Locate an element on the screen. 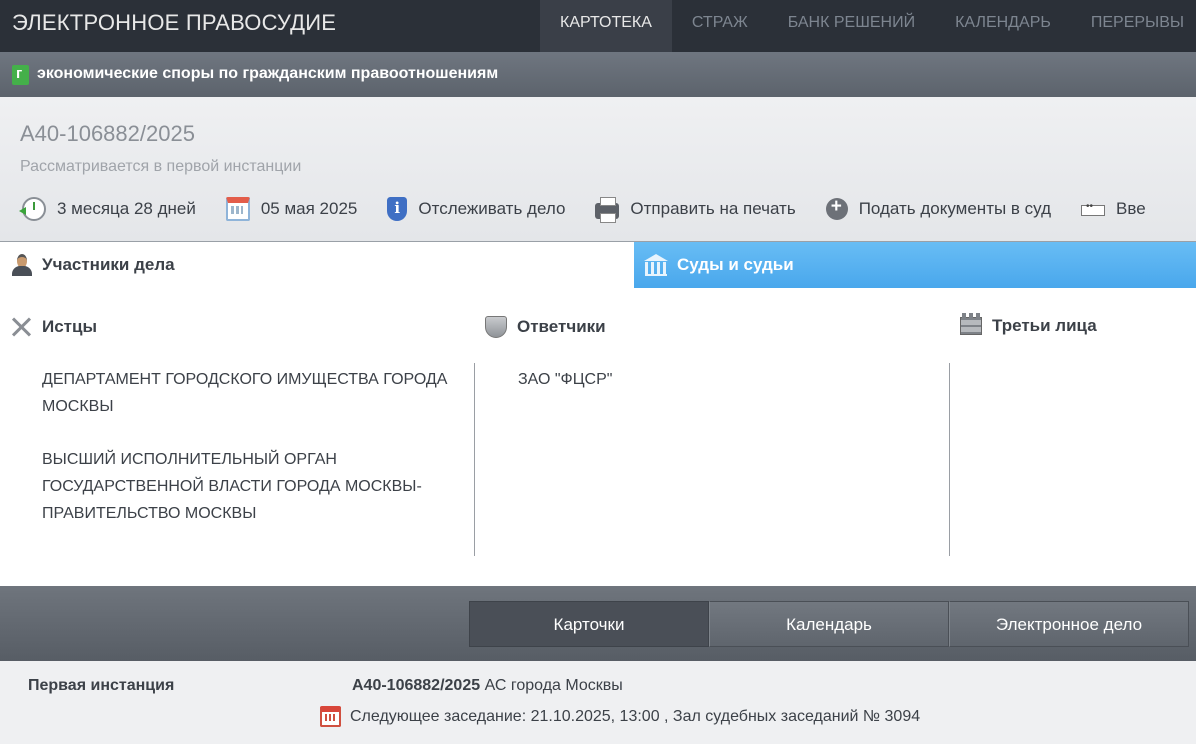 This screenshot has height=744, width=1196. nav-calendar: КАЛЕНДАРЬ is located at coordinates (1003, 26).